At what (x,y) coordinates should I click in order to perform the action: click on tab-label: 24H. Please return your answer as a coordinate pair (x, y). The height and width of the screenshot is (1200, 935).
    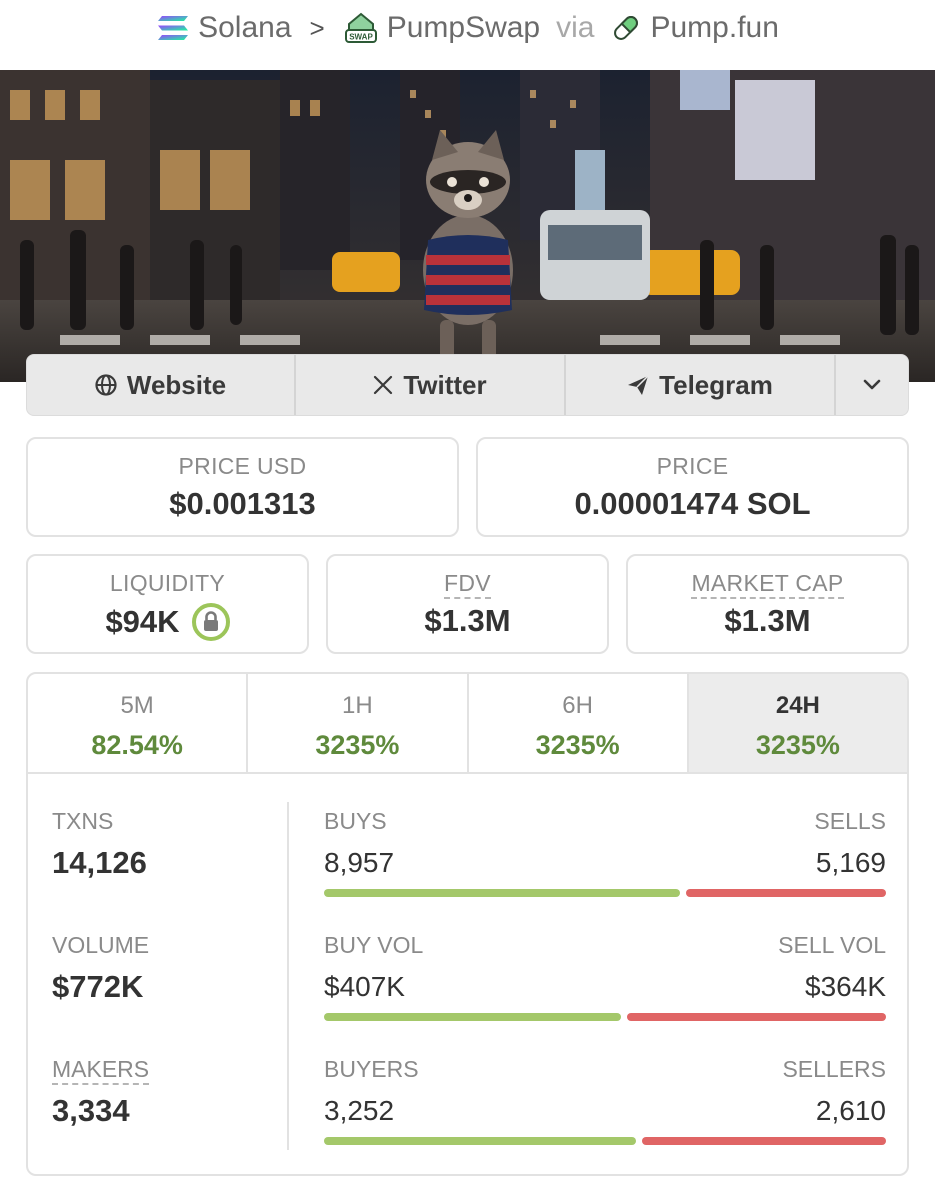
    Looking at the image, I should click on (797, 705).